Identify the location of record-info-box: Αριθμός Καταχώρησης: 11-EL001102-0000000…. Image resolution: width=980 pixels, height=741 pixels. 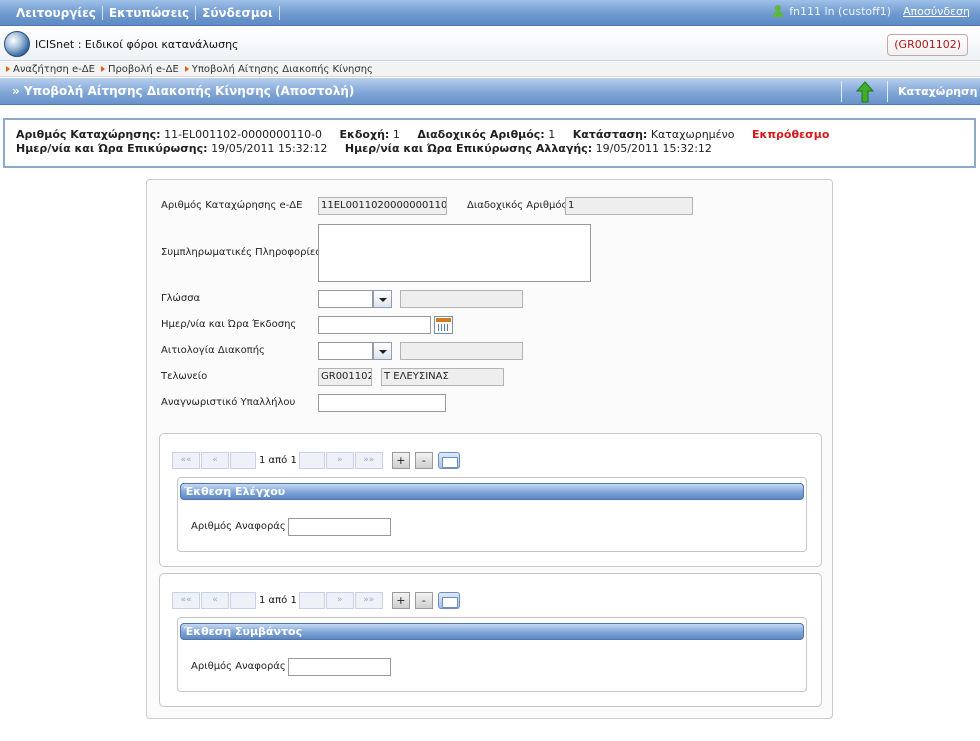
(489, 143).